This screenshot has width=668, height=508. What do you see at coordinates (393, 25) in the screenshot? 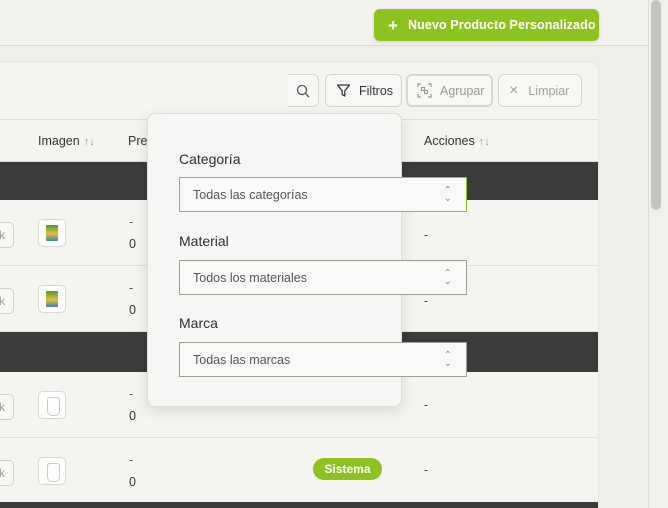
I see `plus-icon: +` at bounding box center [393, 25].